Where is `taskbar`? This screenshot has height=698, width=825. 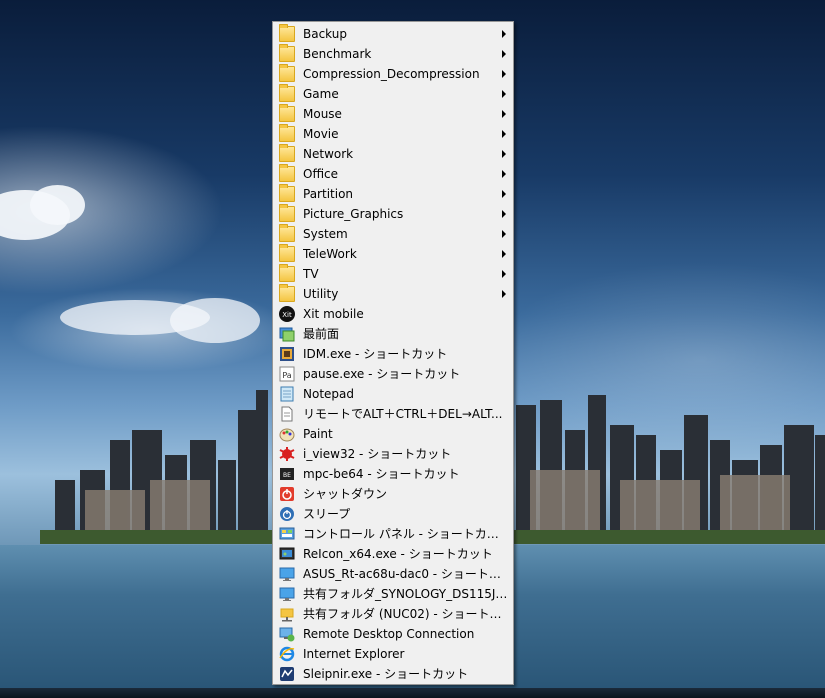 taskbar is located at coordinates (412, 693).